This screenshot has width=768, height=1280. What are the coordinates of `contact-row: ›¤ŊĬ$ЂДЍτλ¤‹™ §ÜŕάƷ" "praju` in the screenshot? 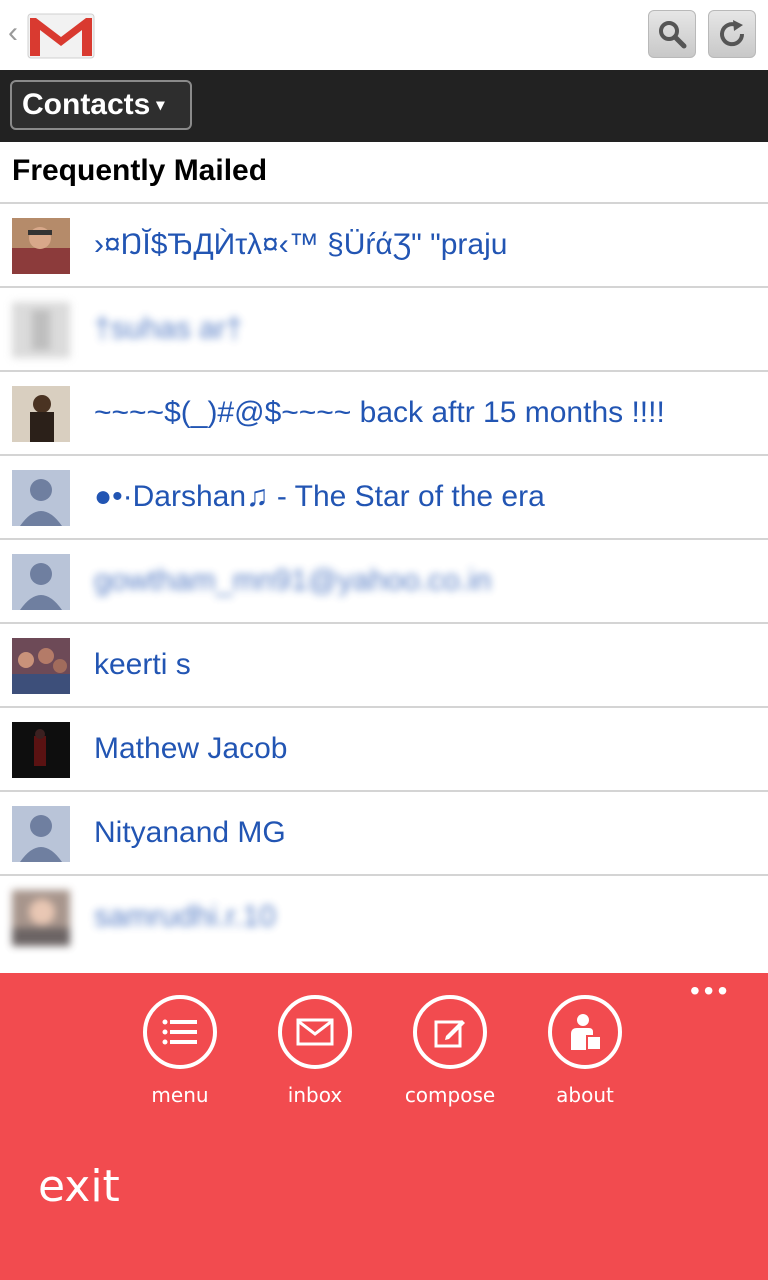 It's located at (384, 244).